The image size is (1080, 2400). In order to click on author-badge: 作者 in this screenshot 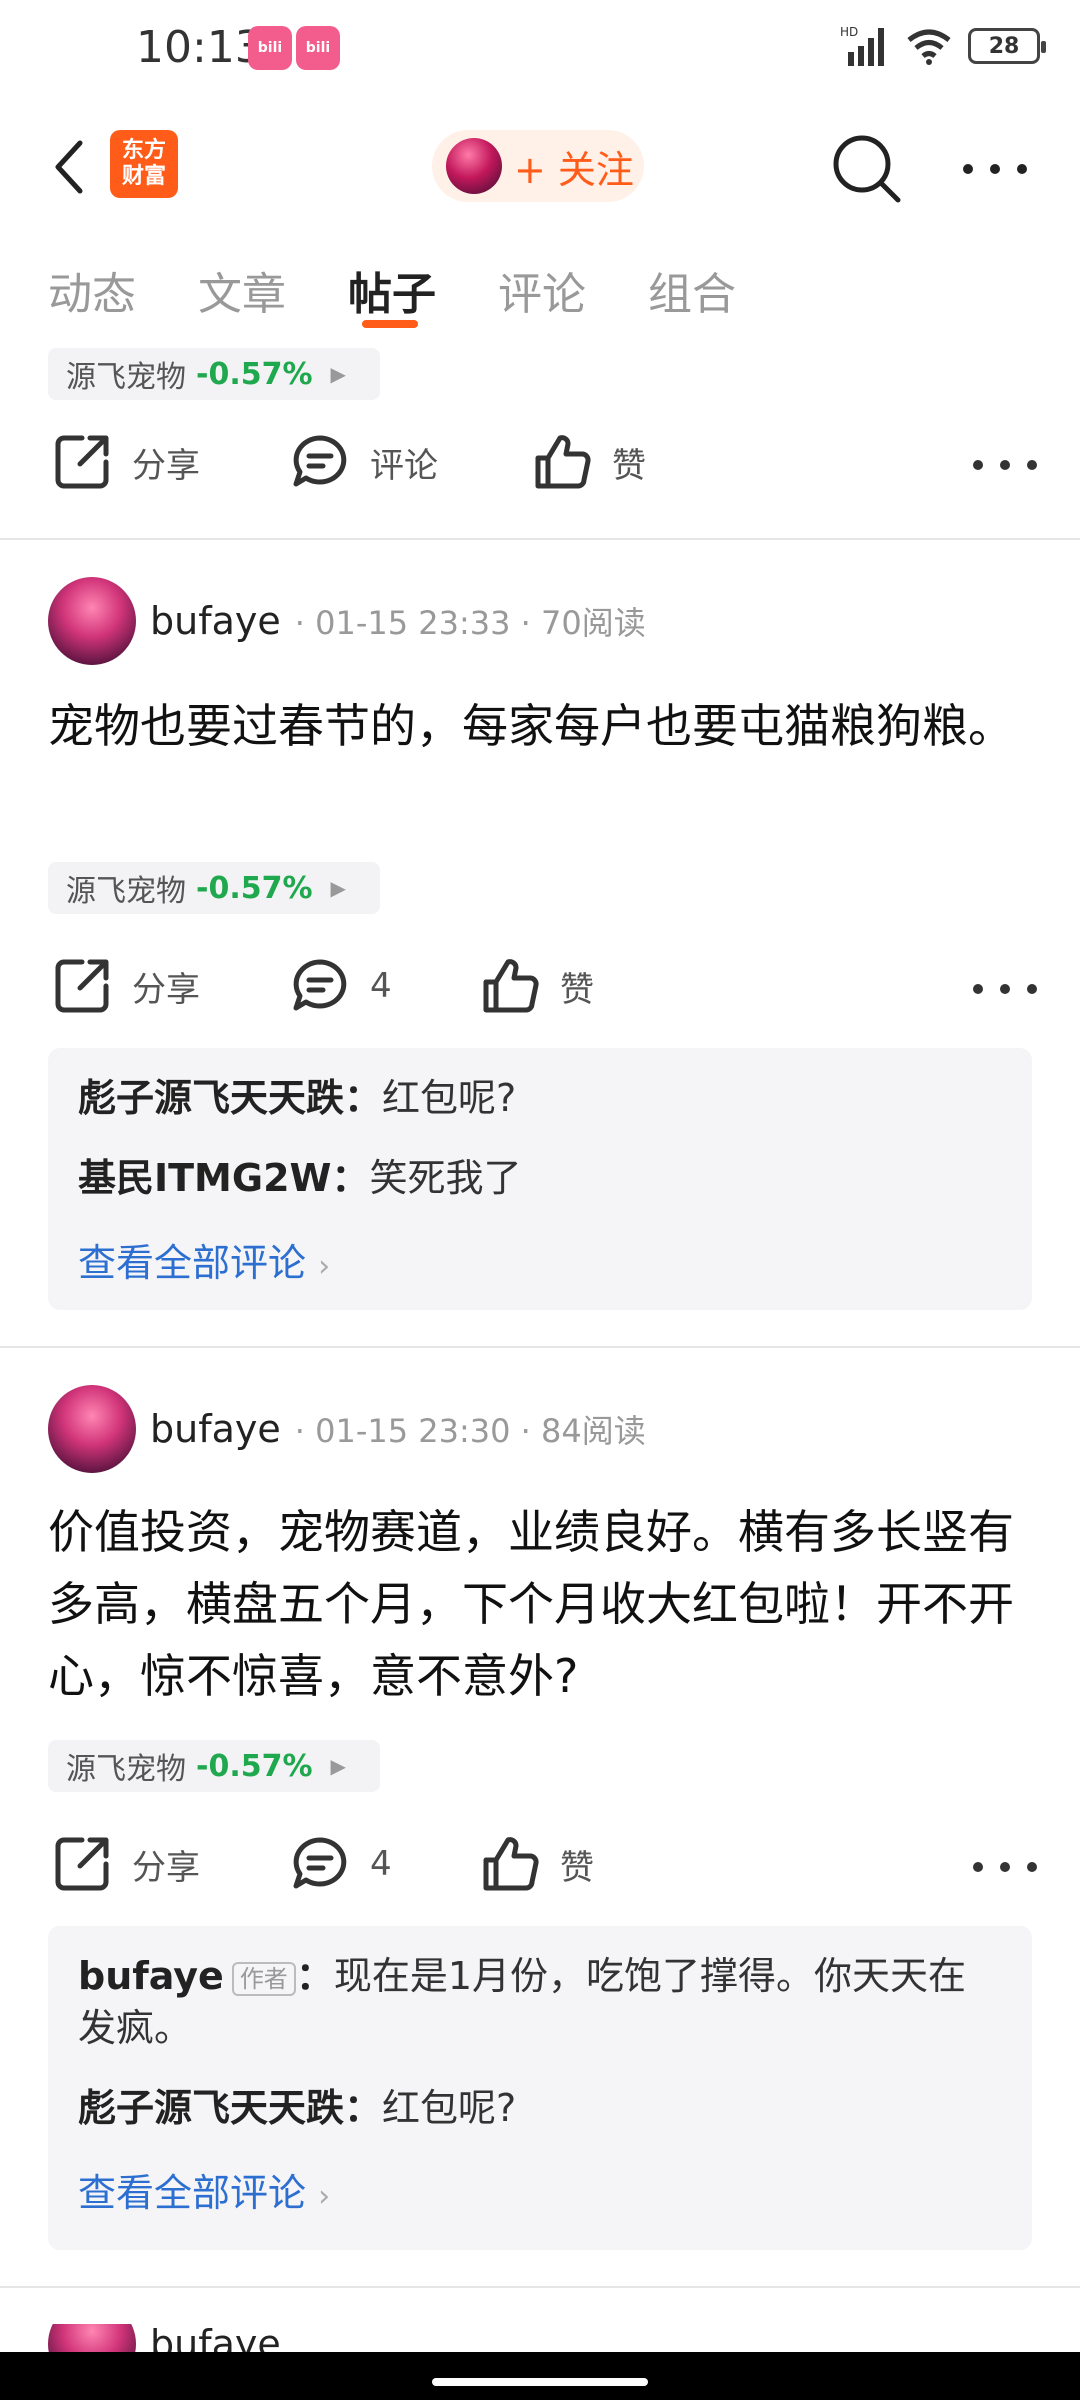, I will do `click(263, 1978)`.